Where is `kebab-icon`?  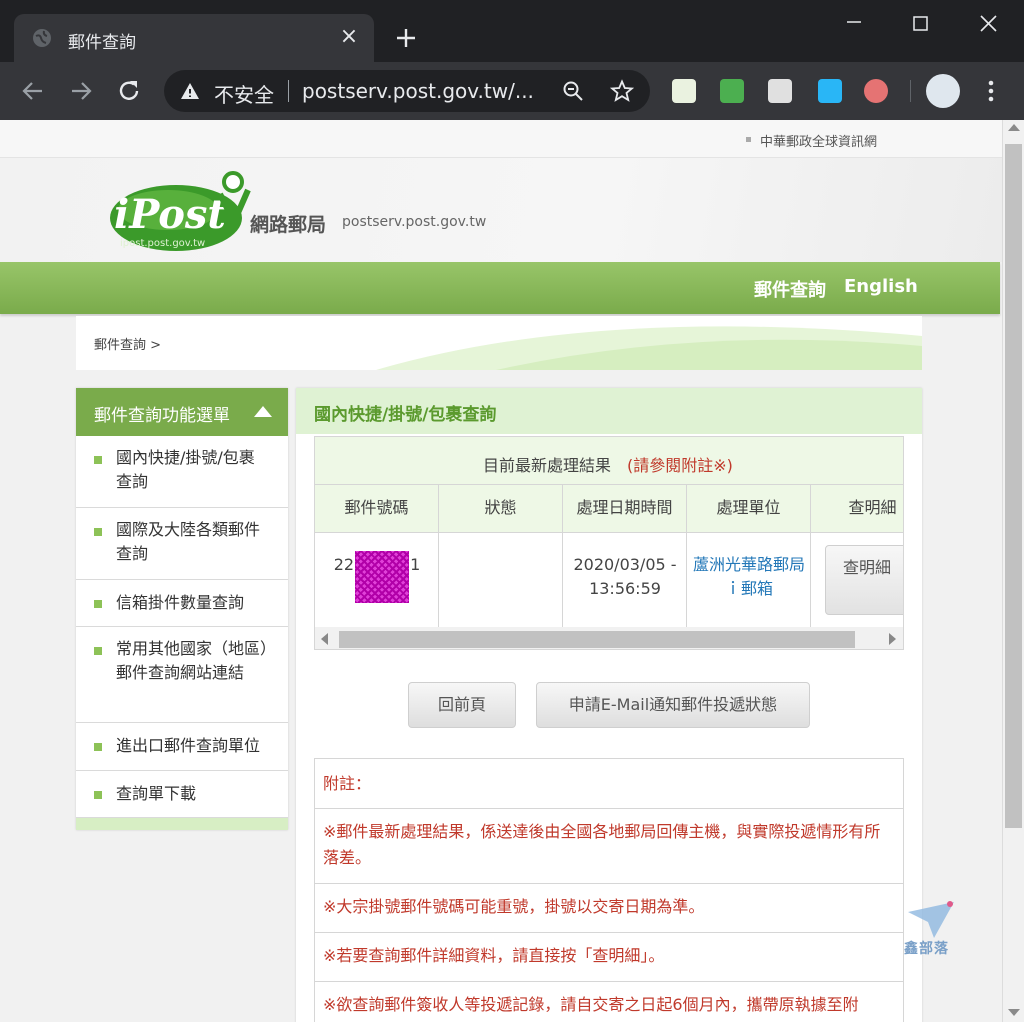 kebab-icon is located at coordinates (991, 91).